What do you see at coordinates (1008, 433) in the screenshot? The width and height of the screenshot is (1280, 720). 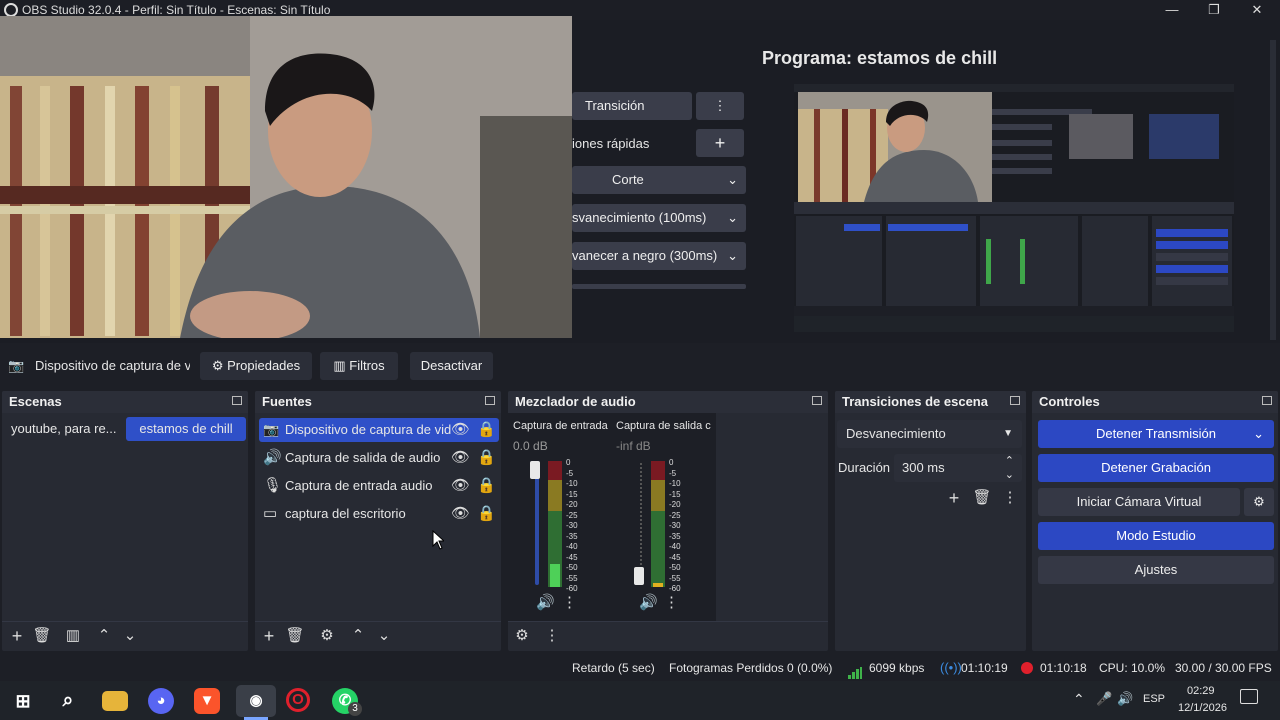 I see `dropdown-arrow-icon: ▼` at bounding box center [1008, 433].